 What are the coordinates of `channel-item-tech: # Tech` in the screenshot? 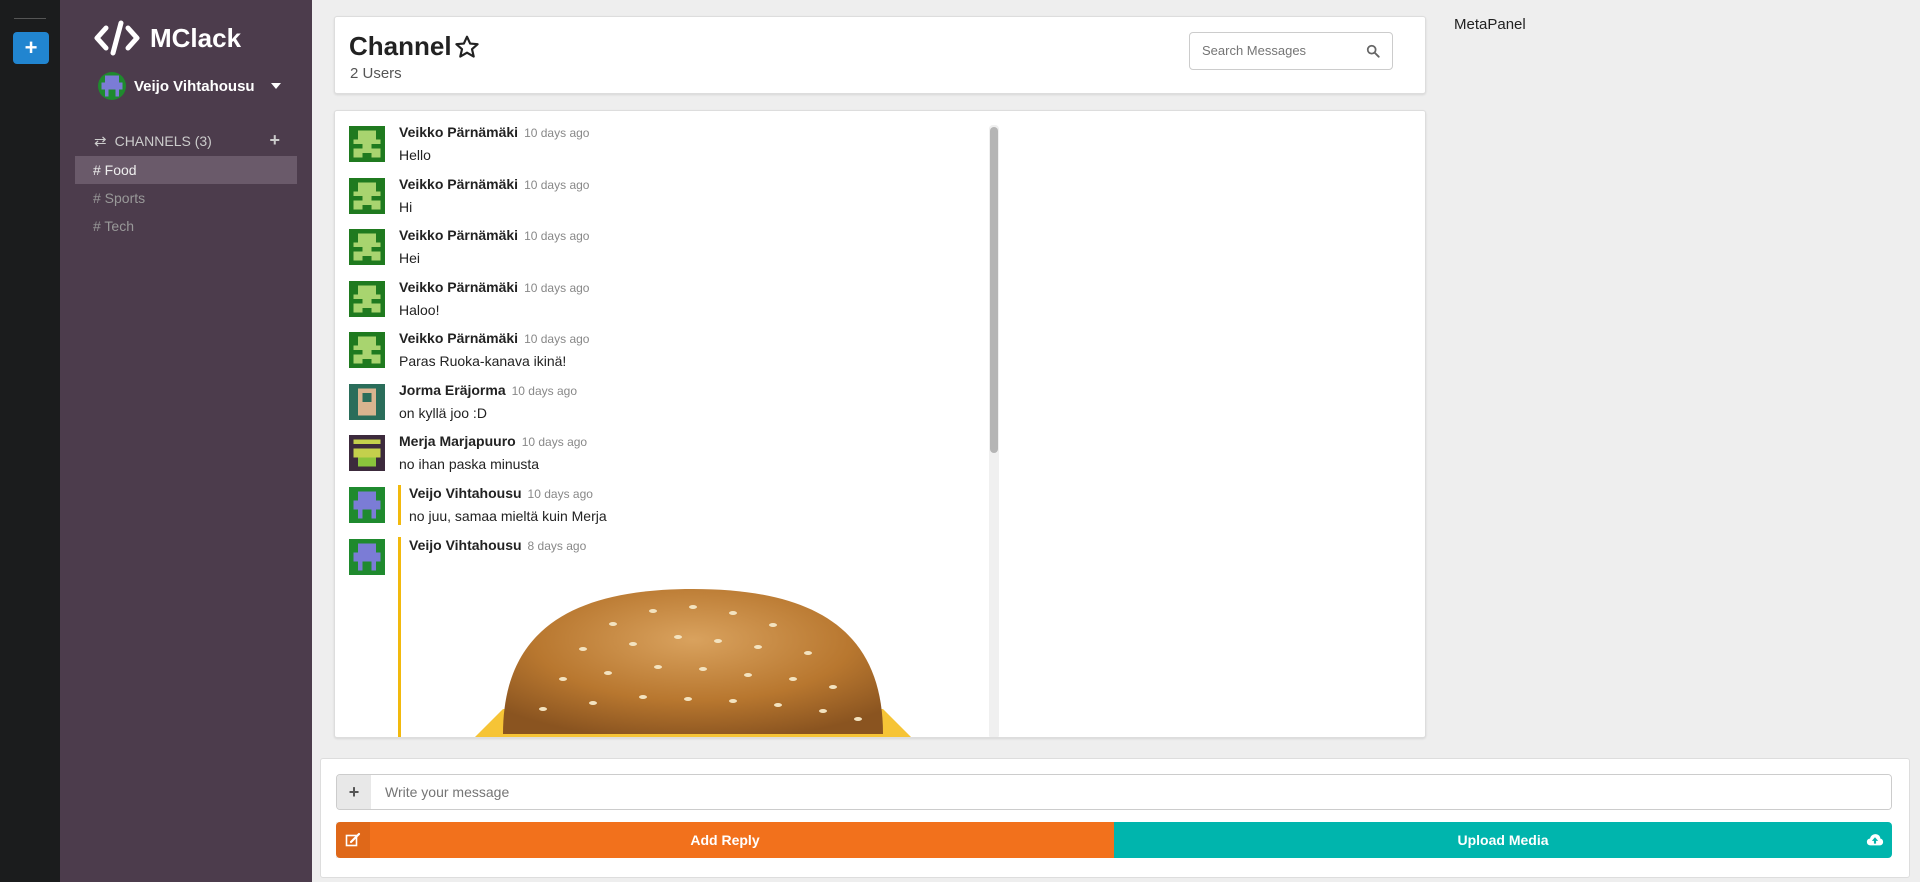 It's located at (186, 226).